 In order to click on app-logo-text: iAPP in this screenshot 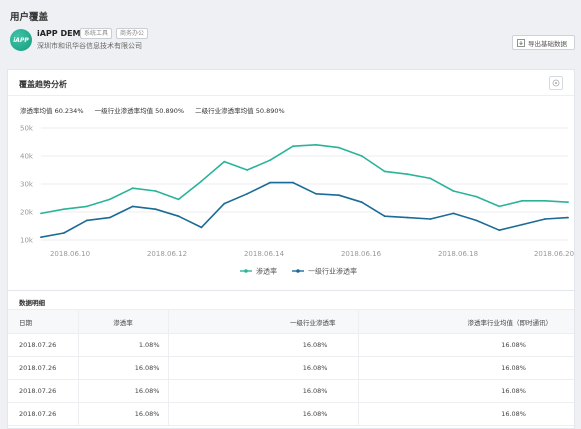, I will do `click(21, 40)`.